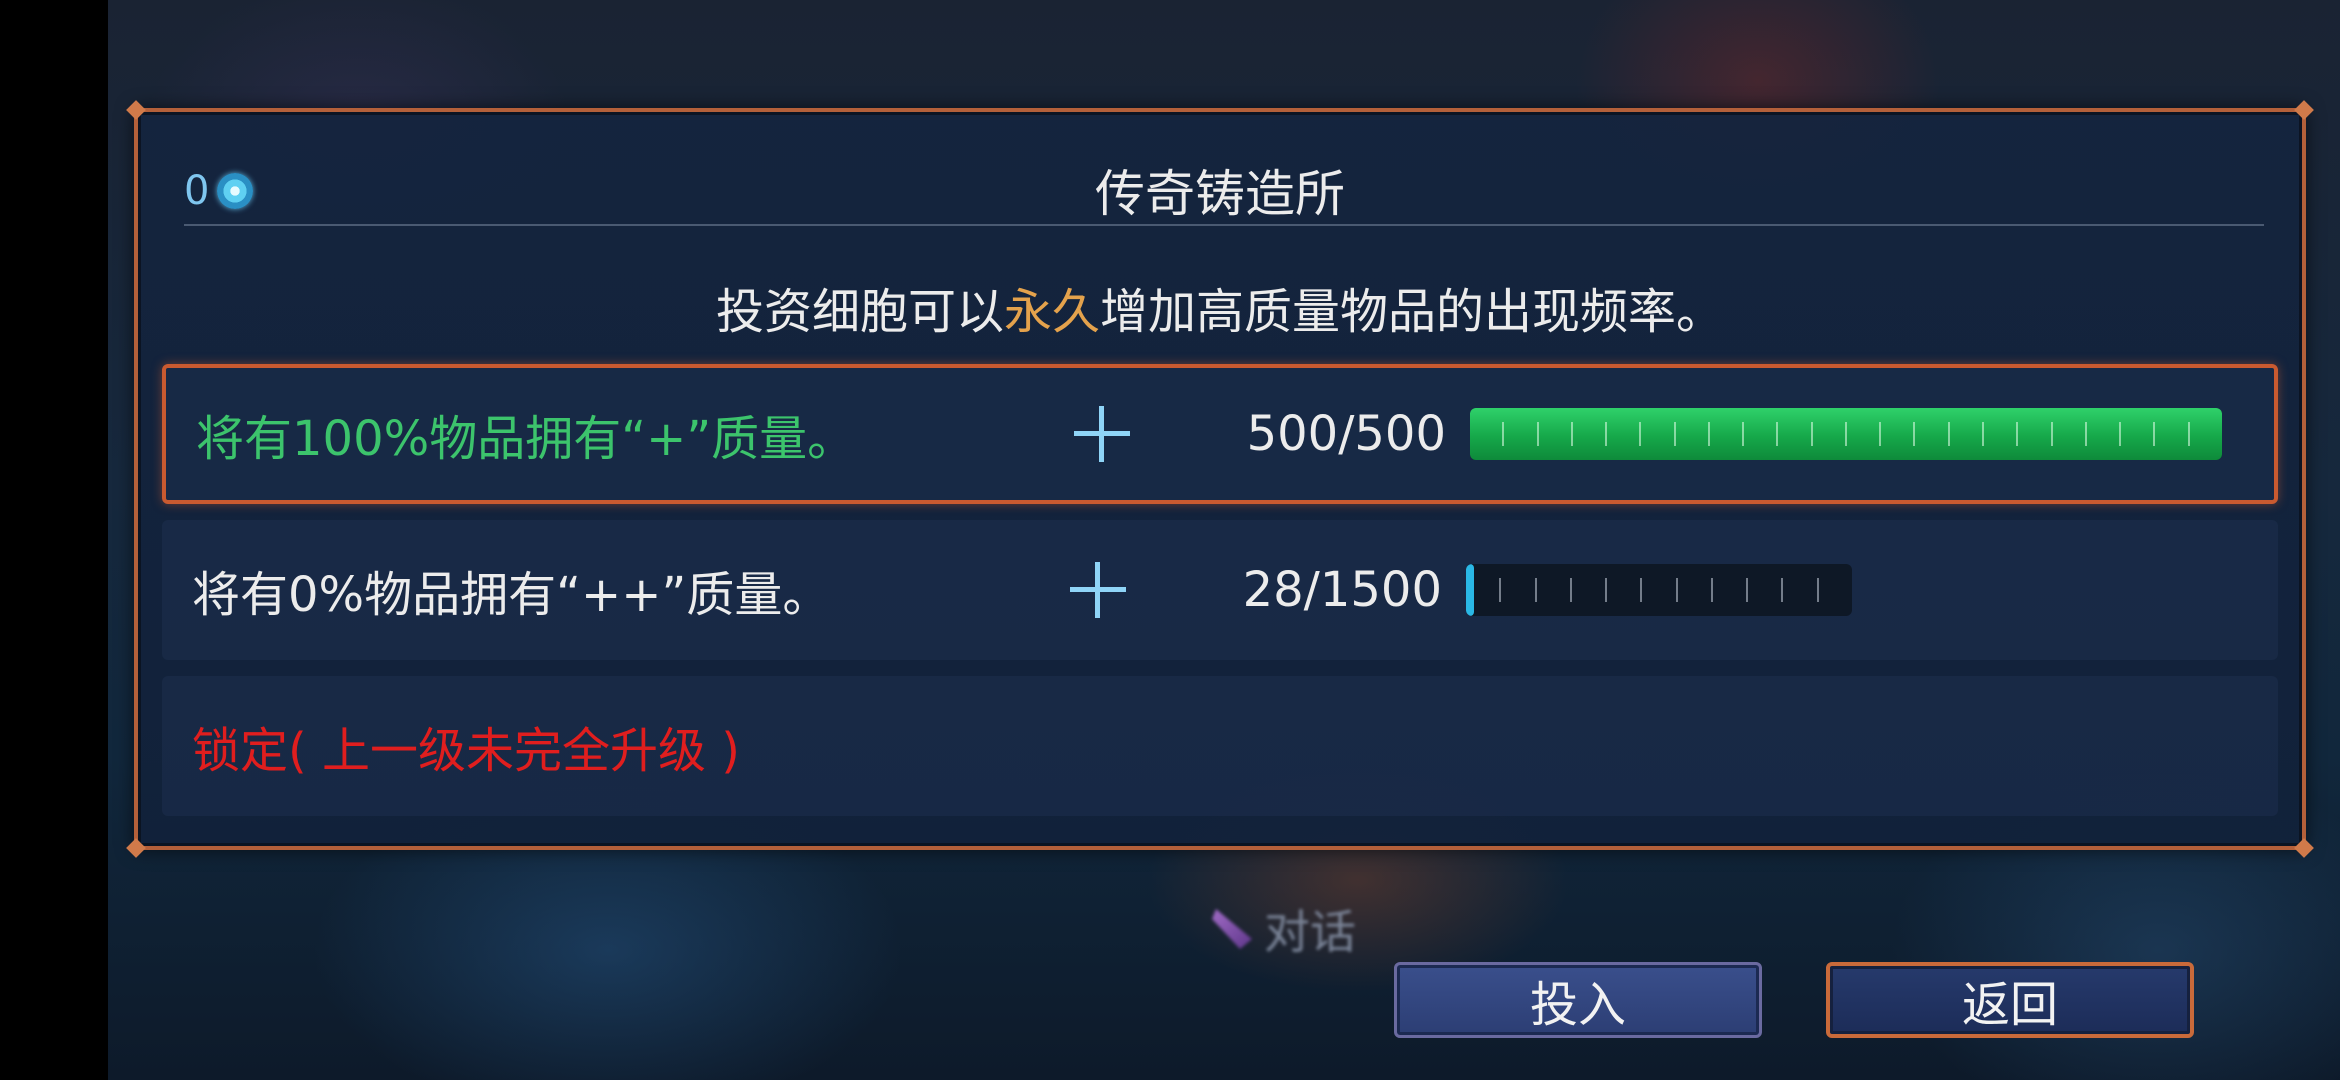  Describe the element at coordinates (1232, 929) in the screenshot. I see `quill-icon` at that location.